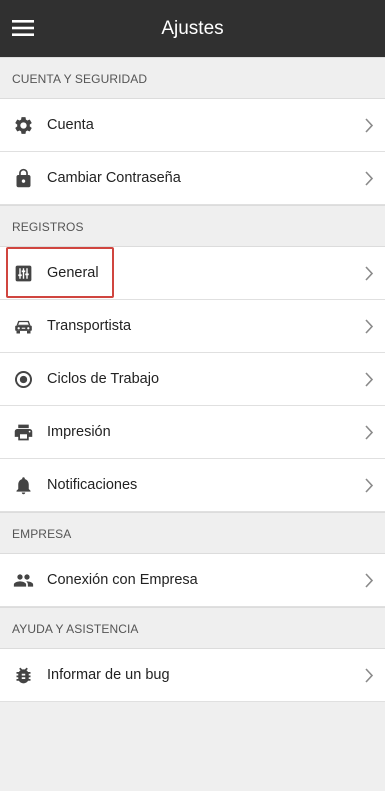  Describe the element at coordinates (23, 273) in the screenshot. I see `tune-sliders-icon` at that location.